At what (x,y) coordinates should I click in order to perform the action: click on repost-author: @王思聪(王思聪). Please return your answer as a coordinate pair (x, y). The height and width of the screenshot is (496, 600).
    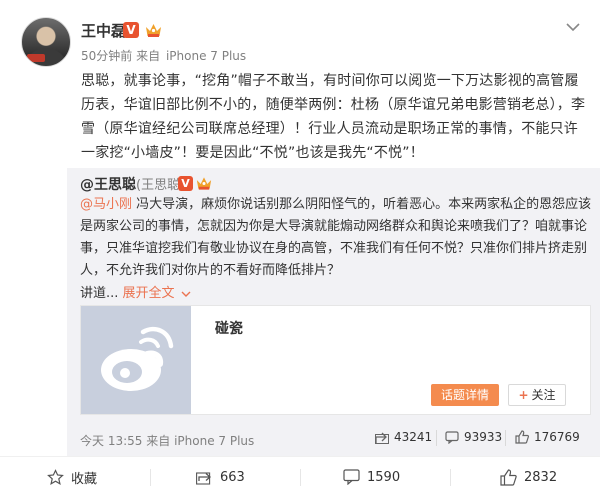
    Looking at the image, I should click on (132, 184).